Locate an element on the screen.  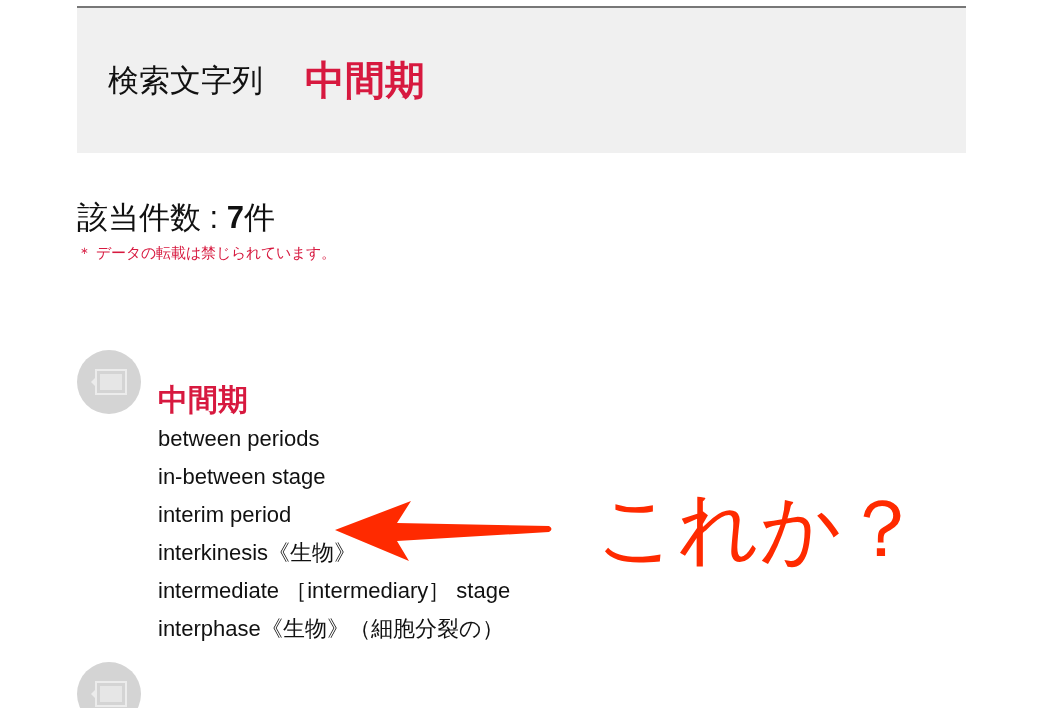
annotation-text: これか？ is located at coordinates (759, 529).